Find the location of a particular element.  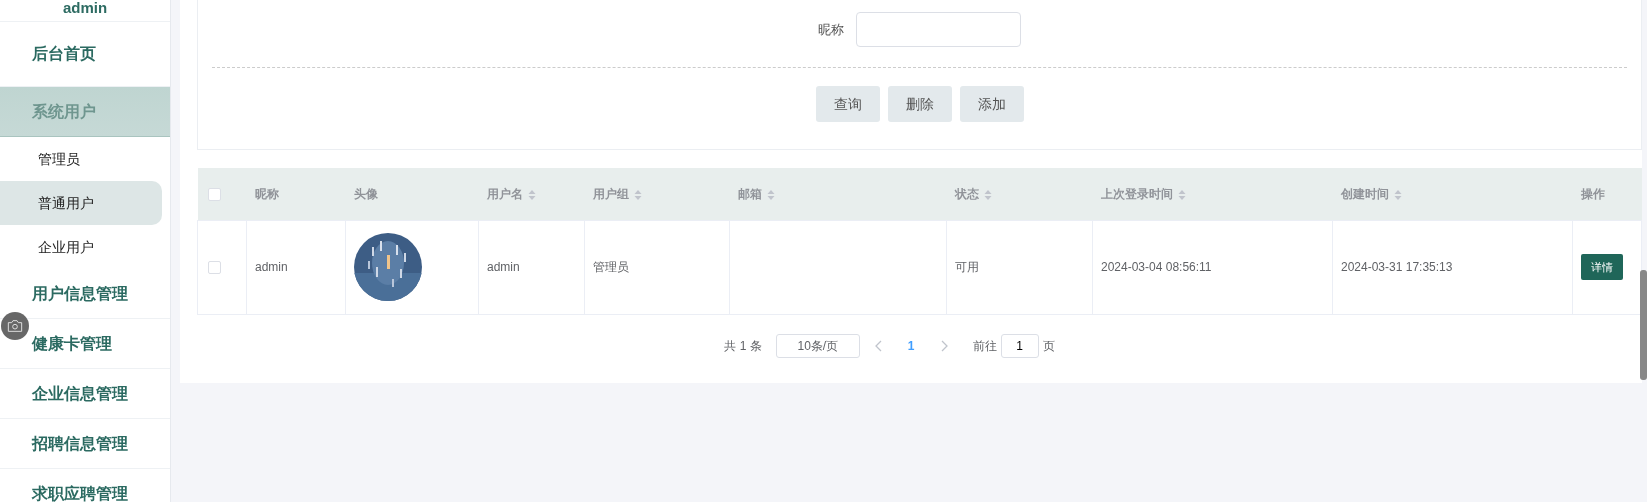

details-button: 详情 is located at coordinates (1602, 267).